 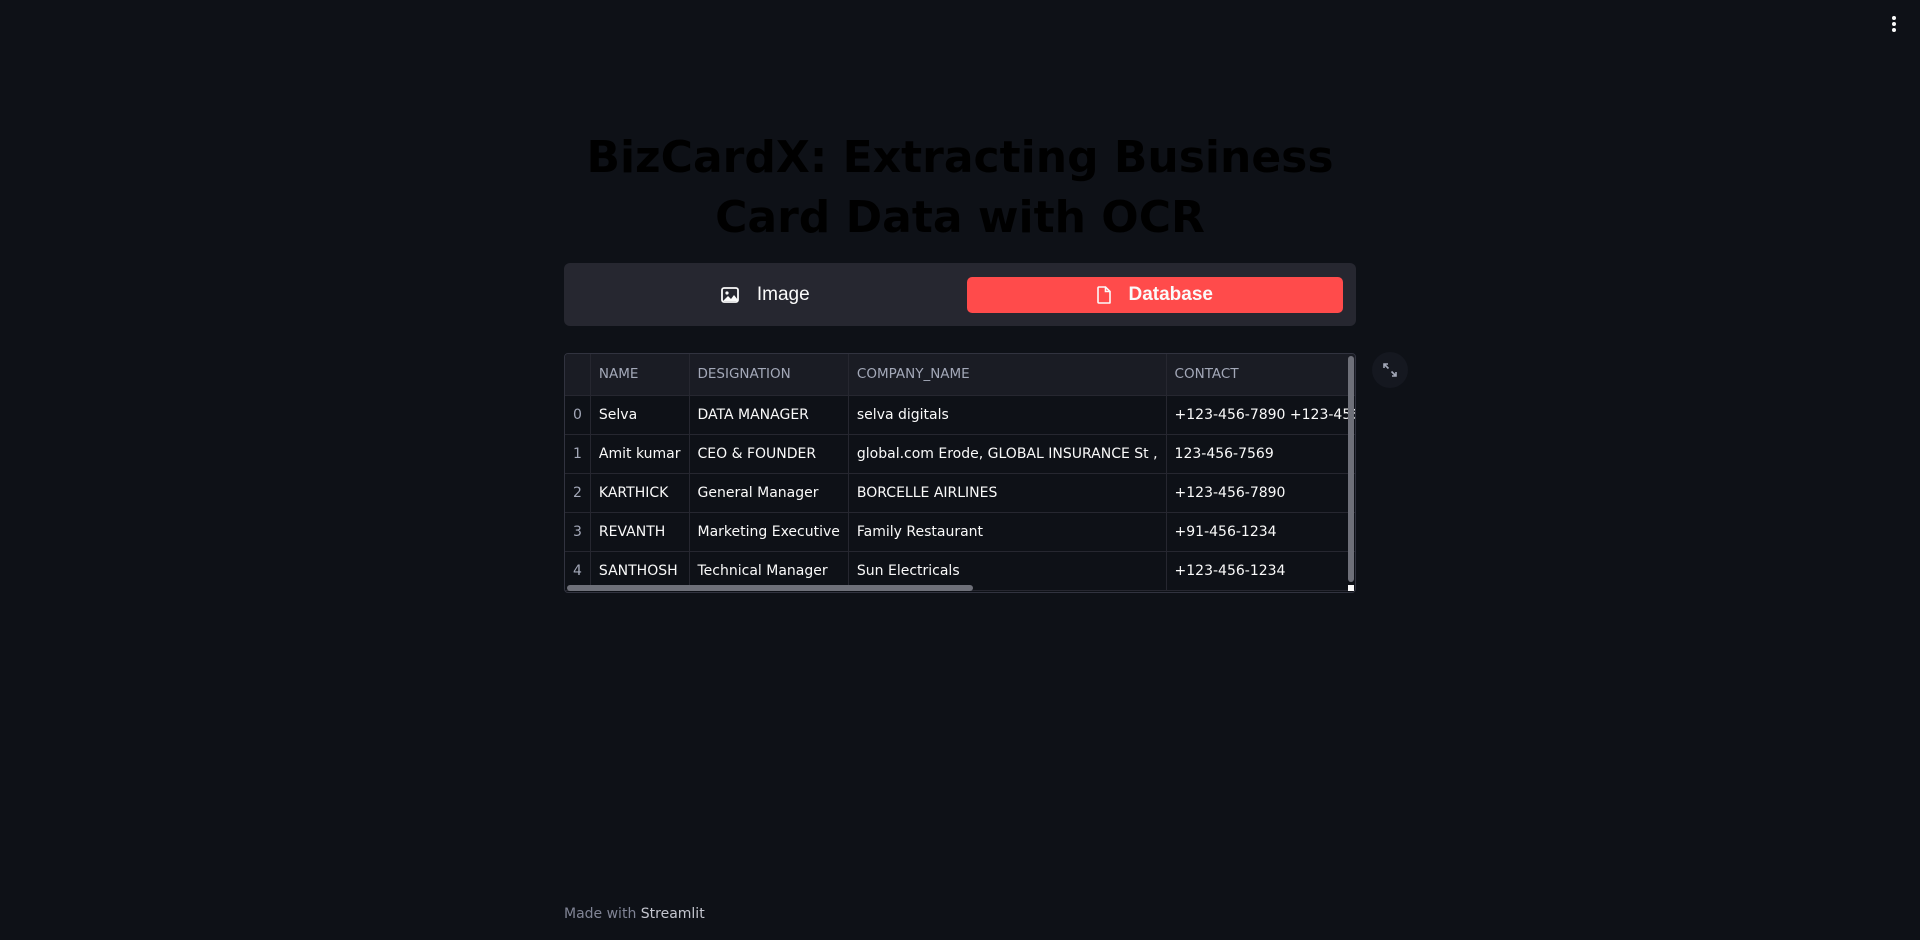 What do you see at coordinates (960, 294) in the screenshot?
I see `option-menu: Image Database` at bounding box center [960, 294].